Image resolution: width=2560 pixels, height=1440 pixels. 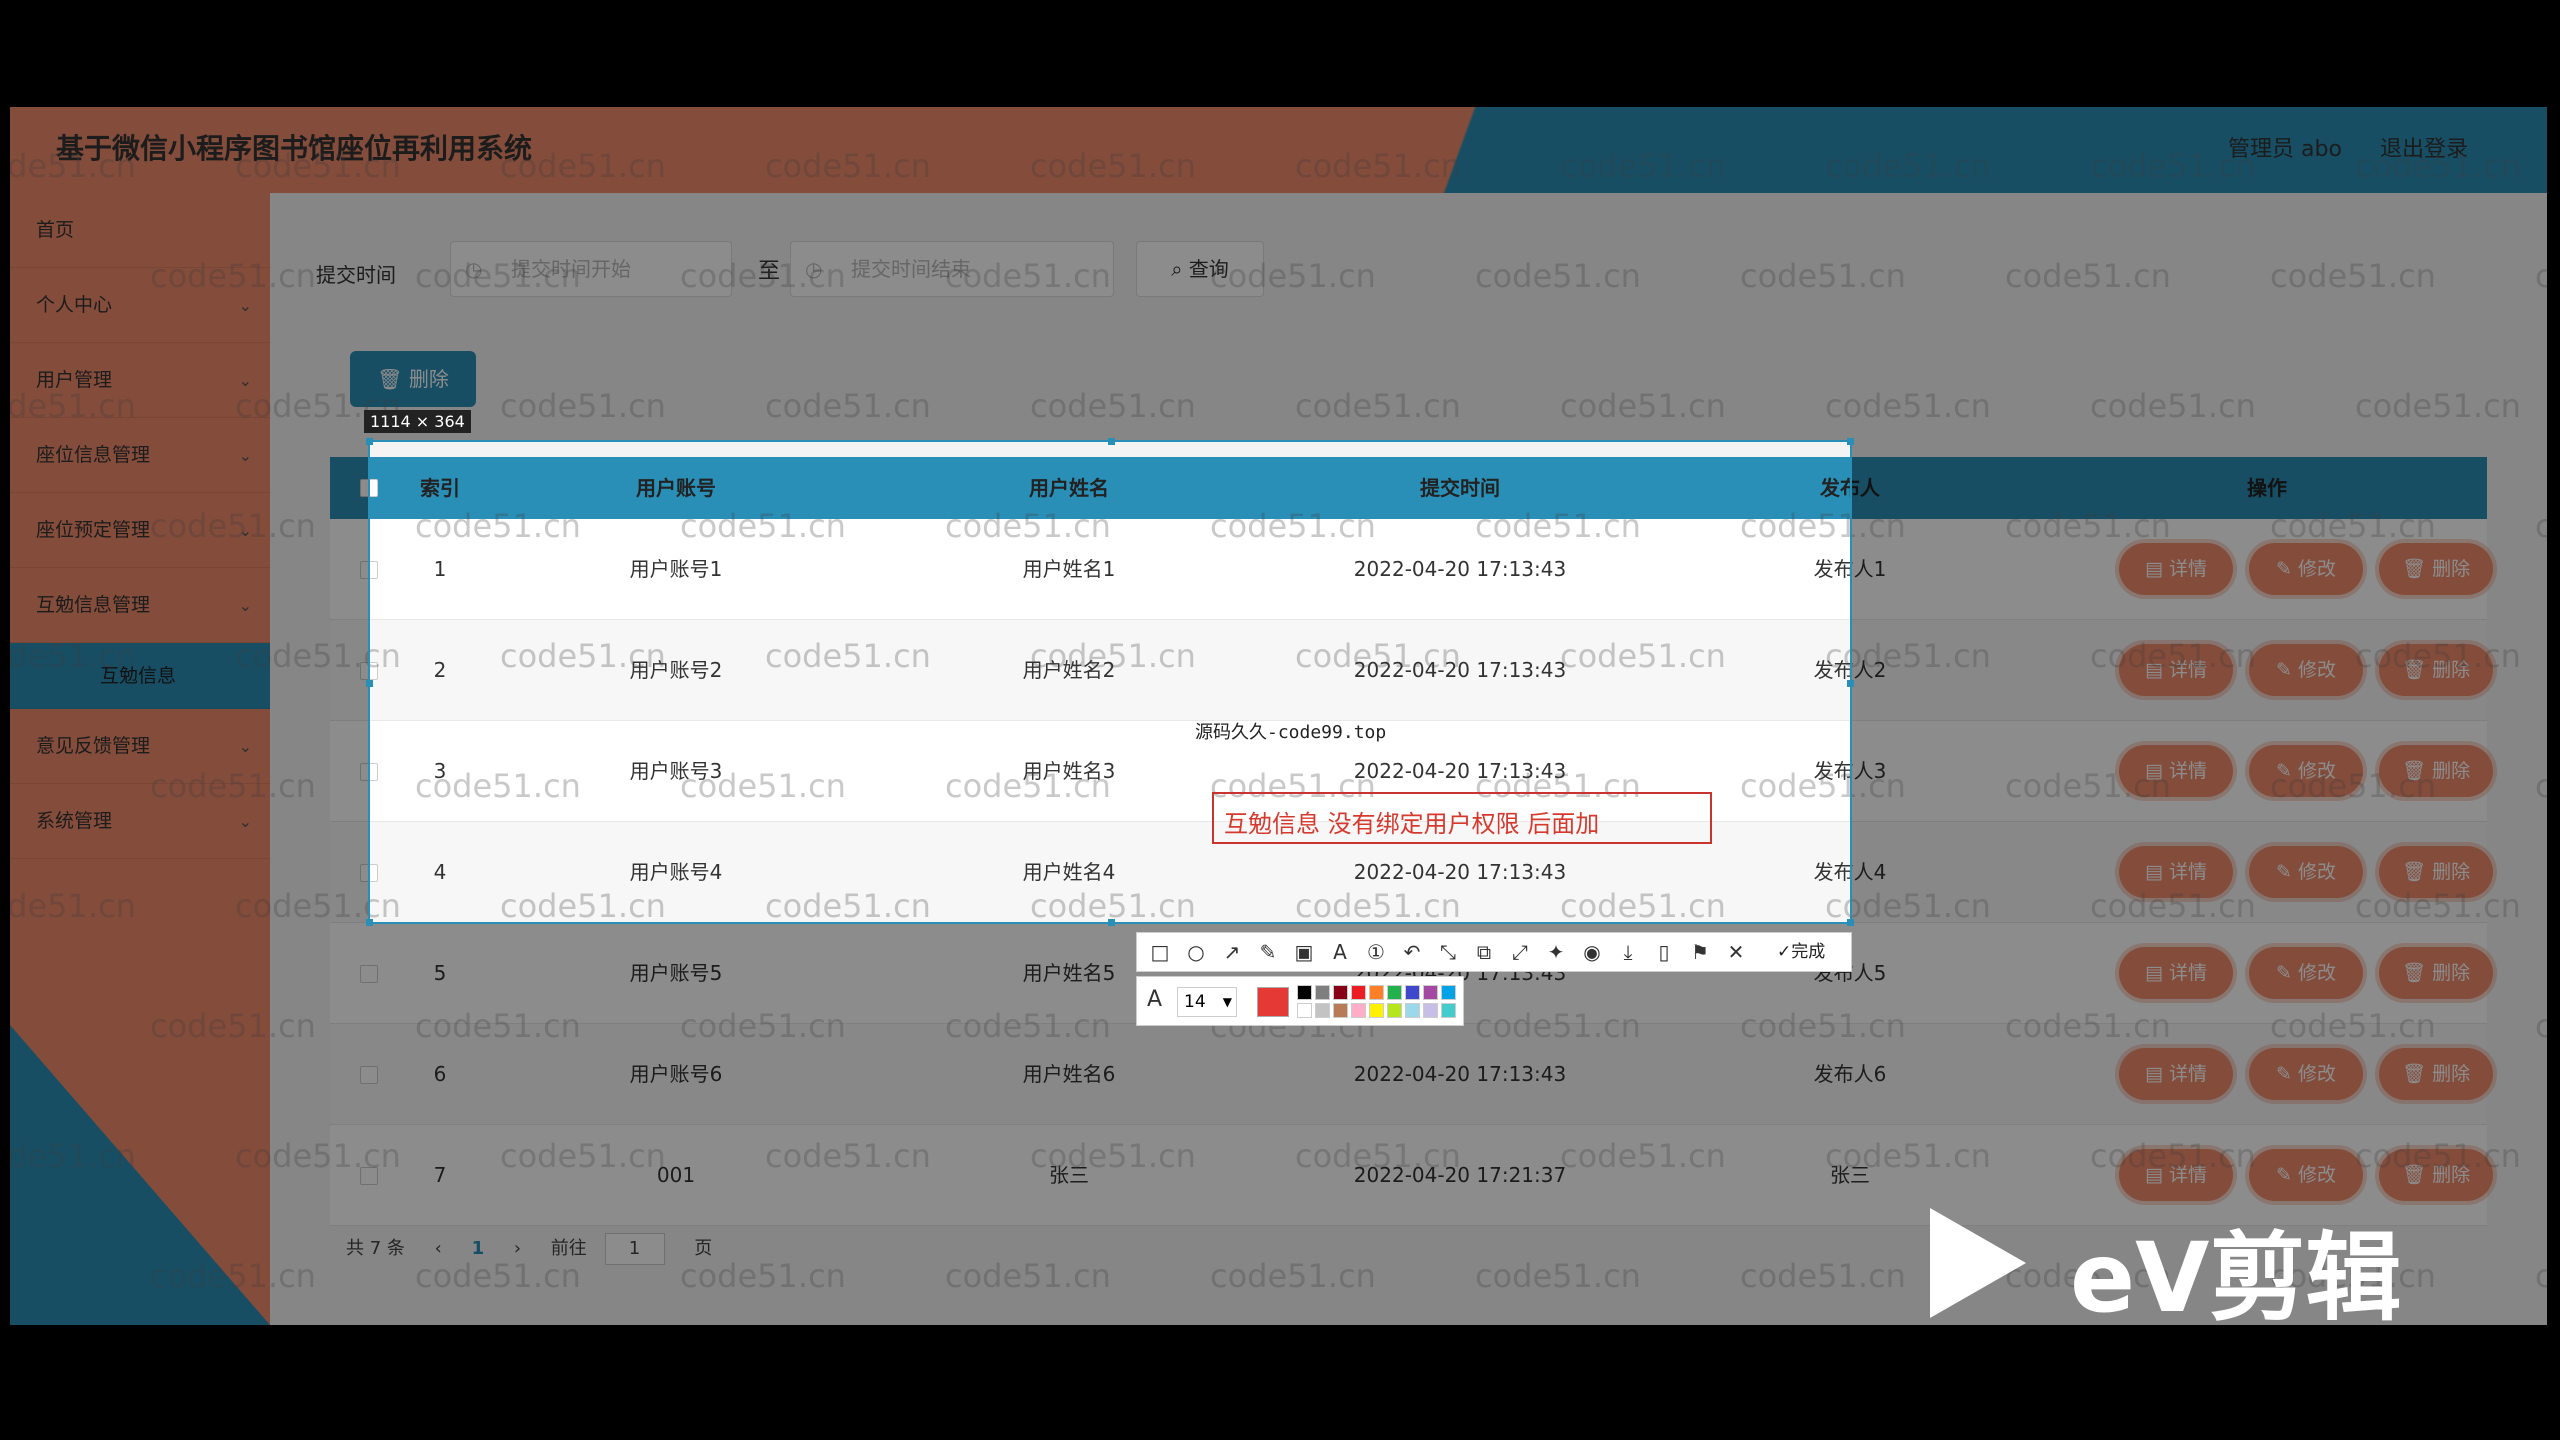 I want to click on ev-logo-text: eV剪辑, so click(x=2236, y=1278).